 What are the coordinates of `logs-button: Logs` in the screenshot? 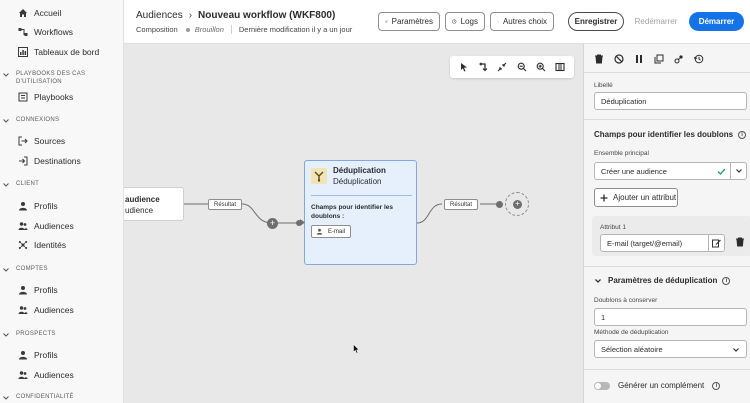 It's located at (465, 21).